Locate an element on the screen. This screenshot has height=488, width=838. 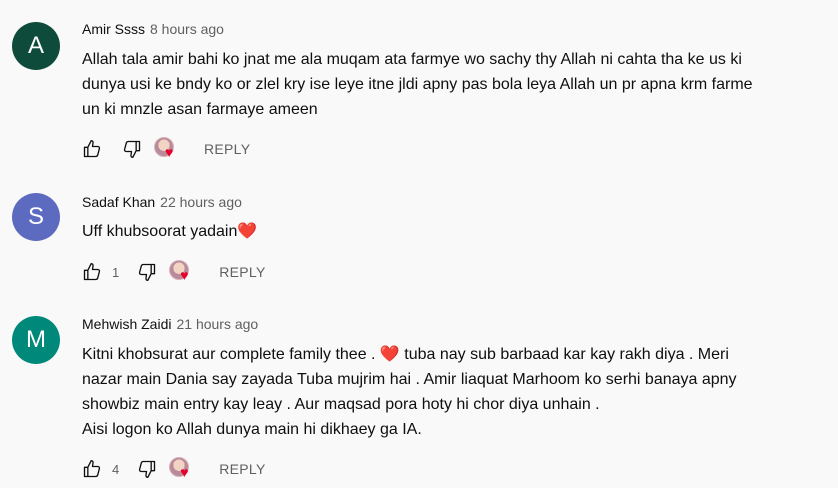
avatar: M is located at coordinates (36, 340).